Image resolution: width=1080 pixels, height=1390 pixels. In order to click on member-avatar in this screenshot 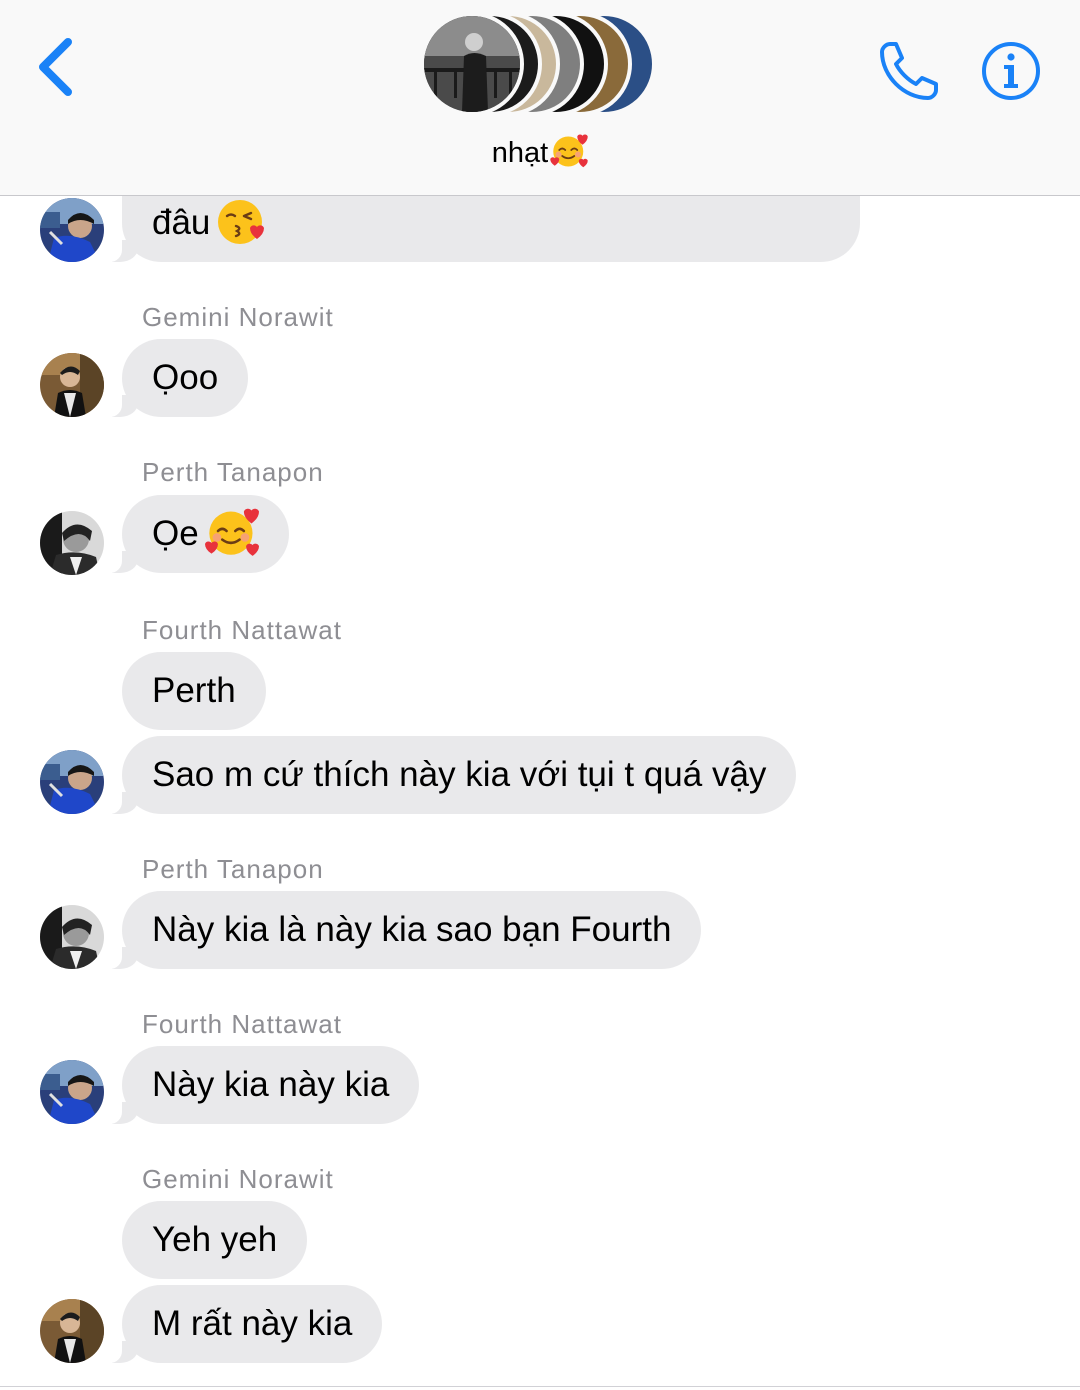, I will do `click(472, 64)`.